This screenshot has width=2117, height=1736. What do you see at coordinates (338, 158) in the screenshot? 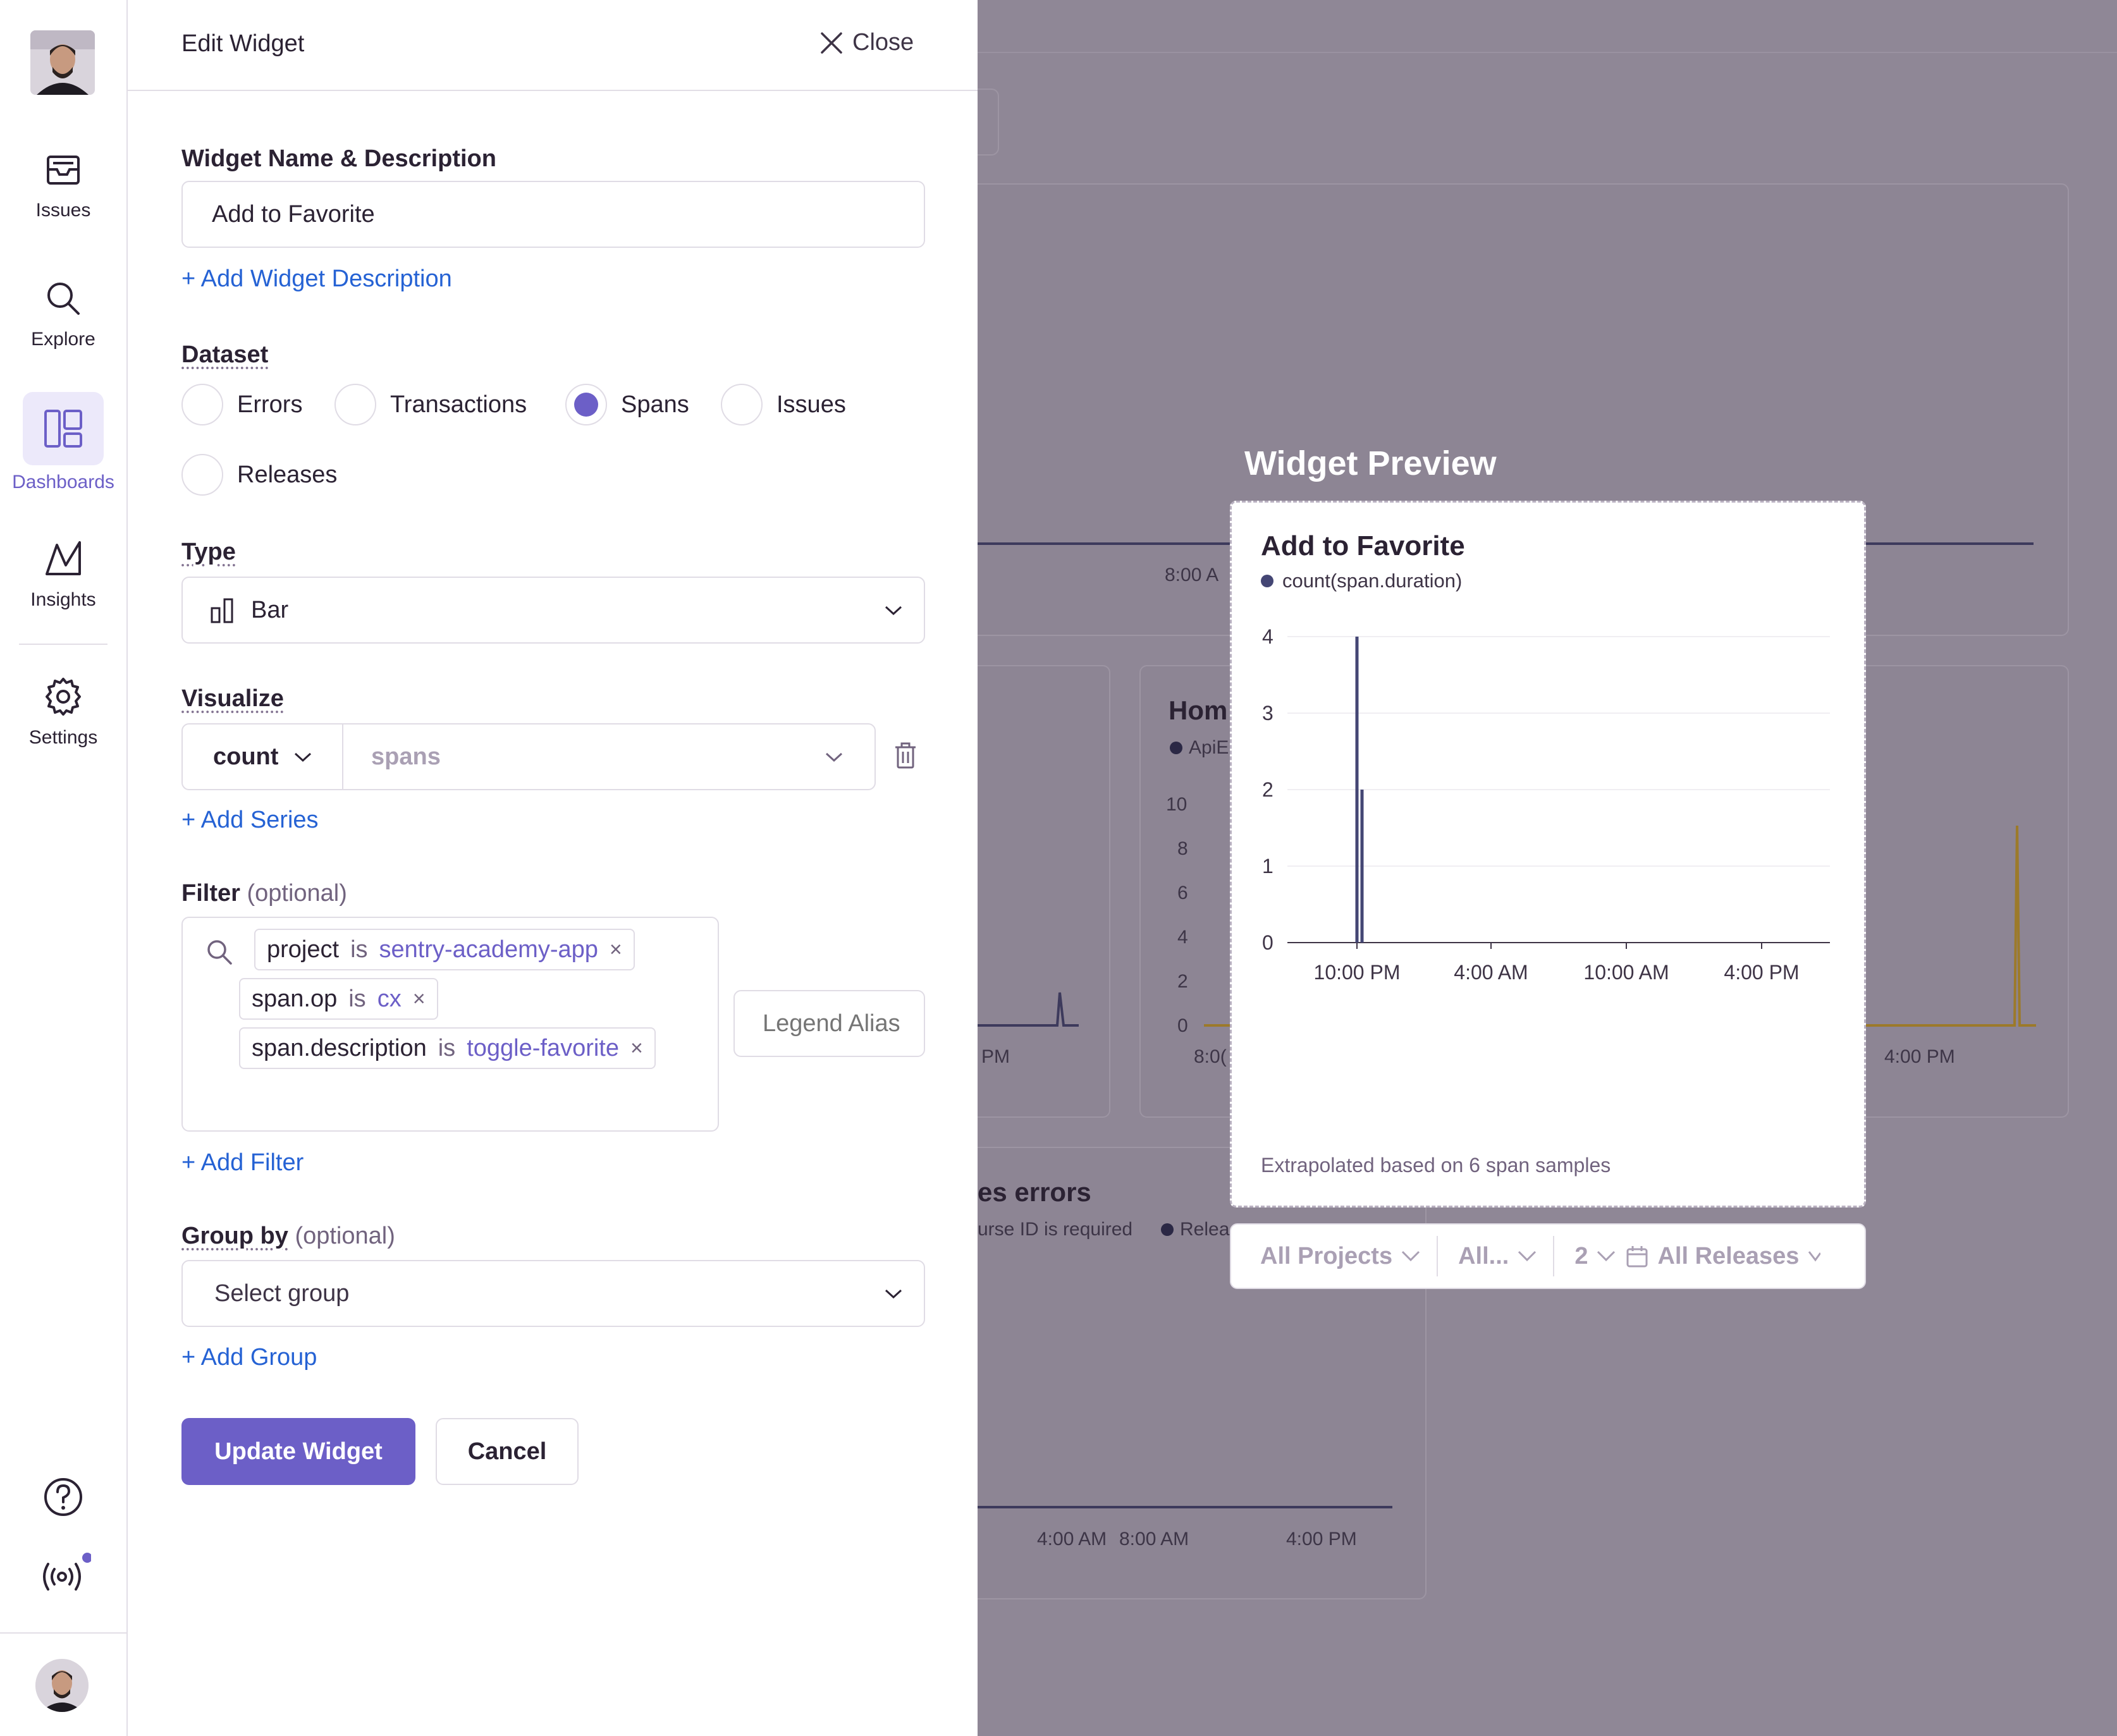
I see `widget-name-label: Widget Name & Description` at bounding box center [338, 158].